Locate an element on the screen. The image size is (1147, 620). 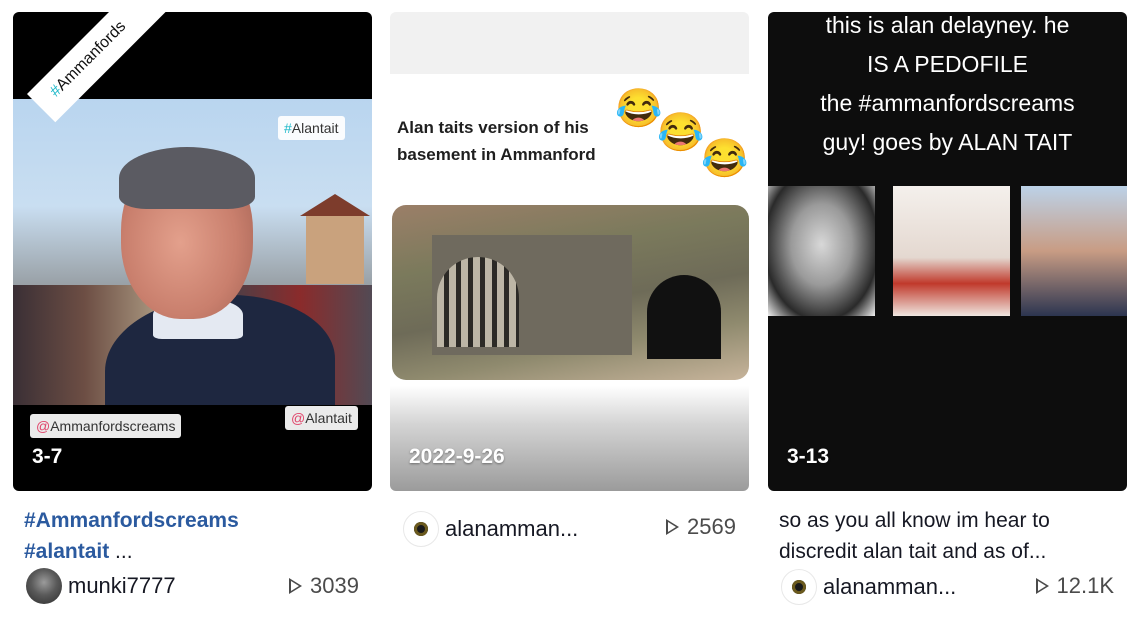
hashtag-sticker: #Alantait is located at coordinates (311, 128).